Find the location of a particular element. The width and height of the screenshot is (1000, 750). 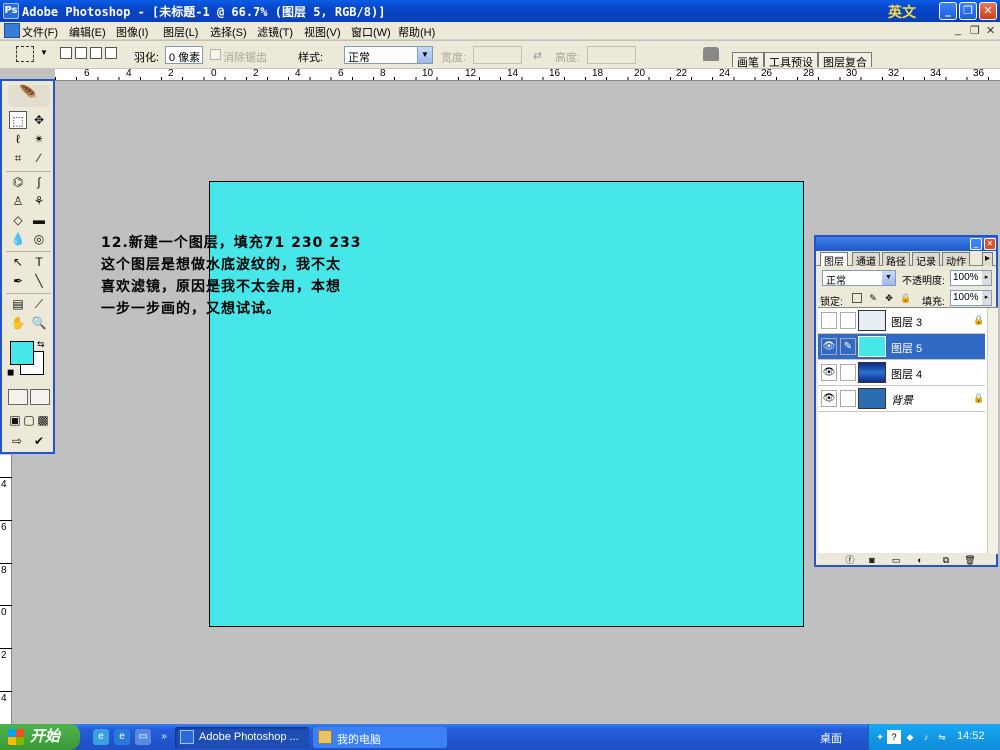

menu-select: 选择(S) is located at coordinates (228, 32).